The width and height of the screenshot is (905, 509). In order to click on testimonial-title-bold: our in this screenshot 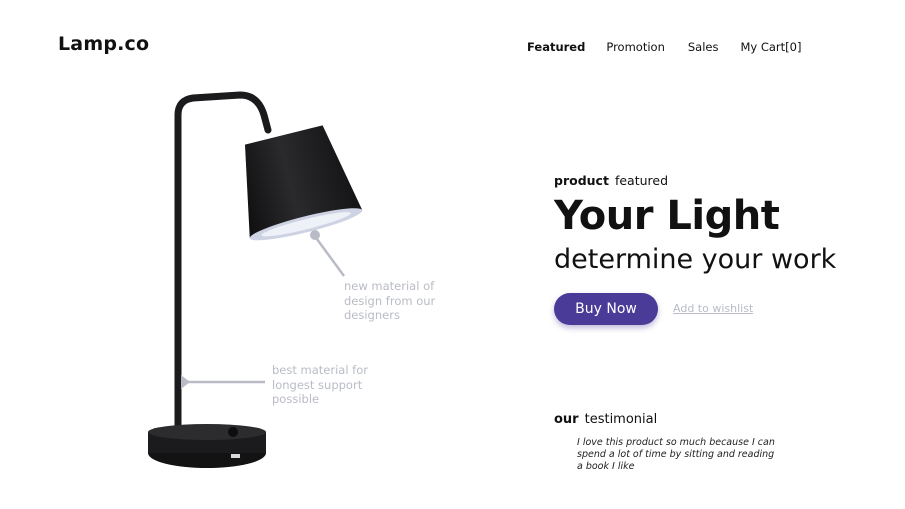, I will do `click(566, 419)`.